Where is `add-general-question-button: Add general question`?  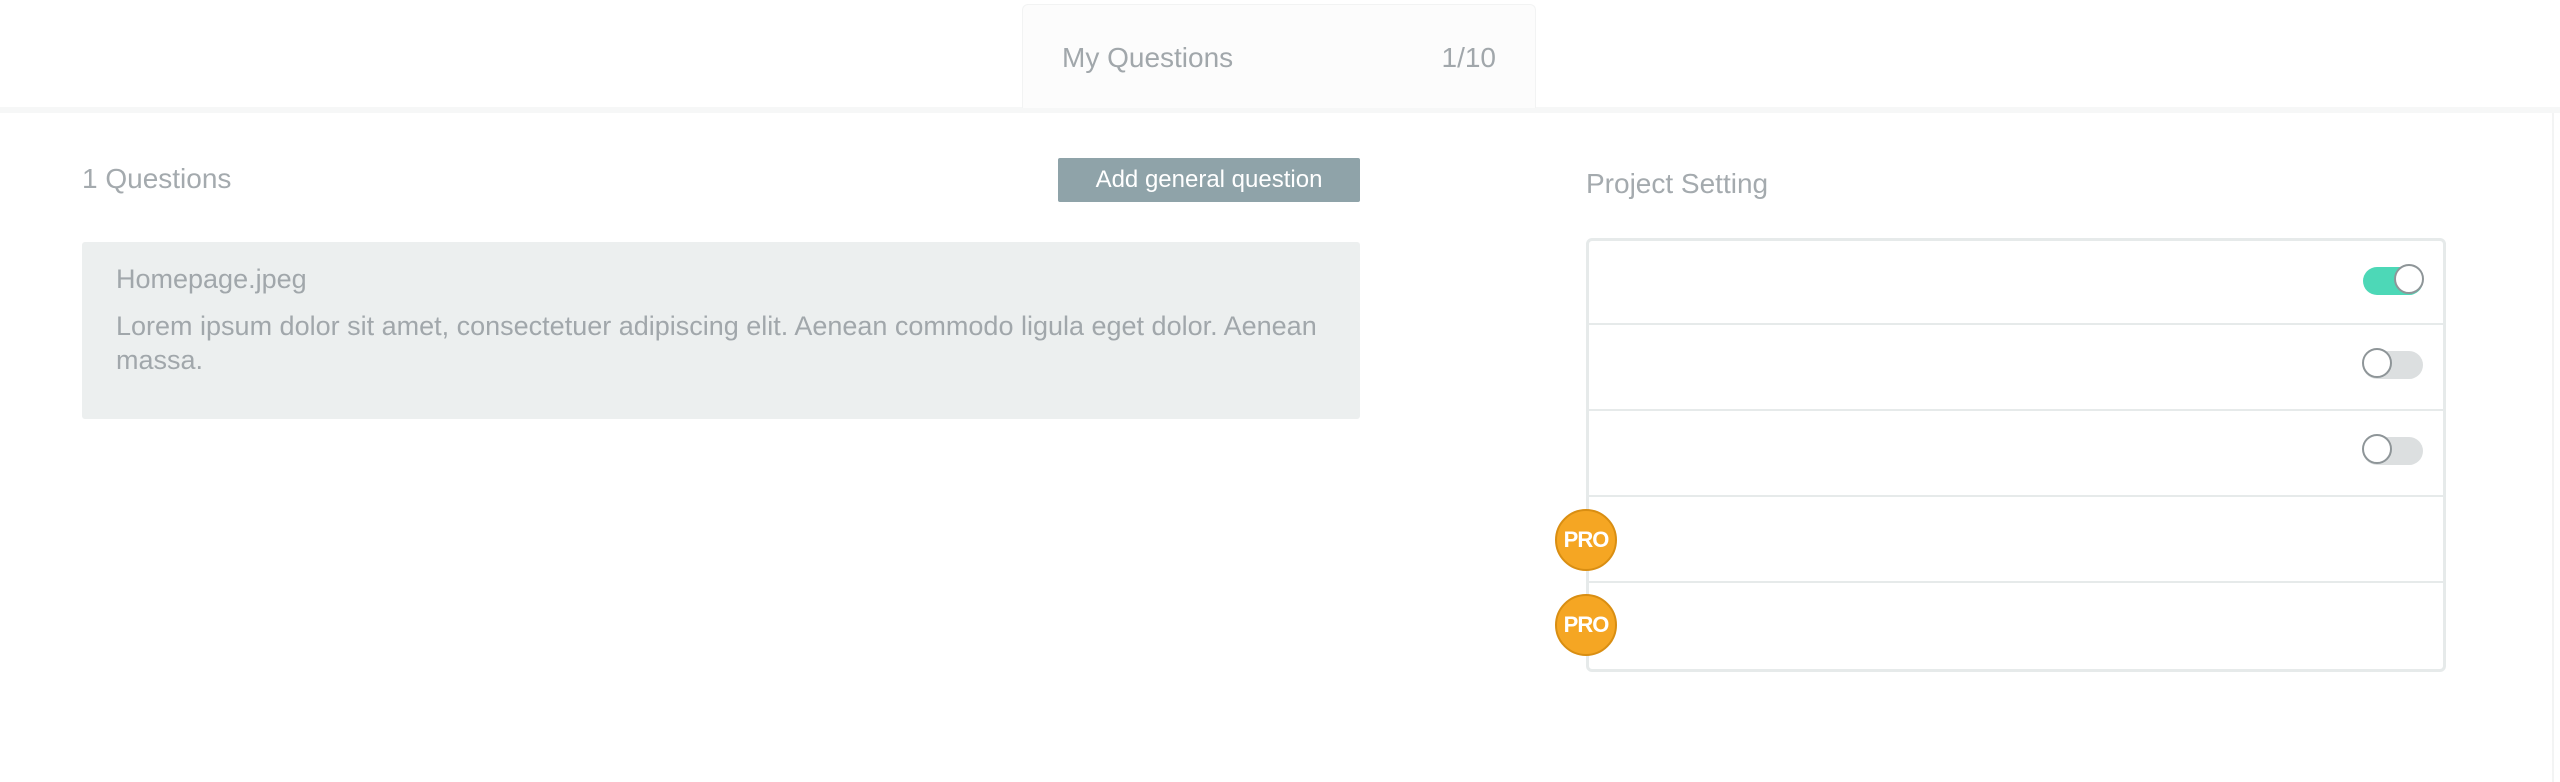
add-general-question-button: Add general question is located at coordinates (1209, 180).